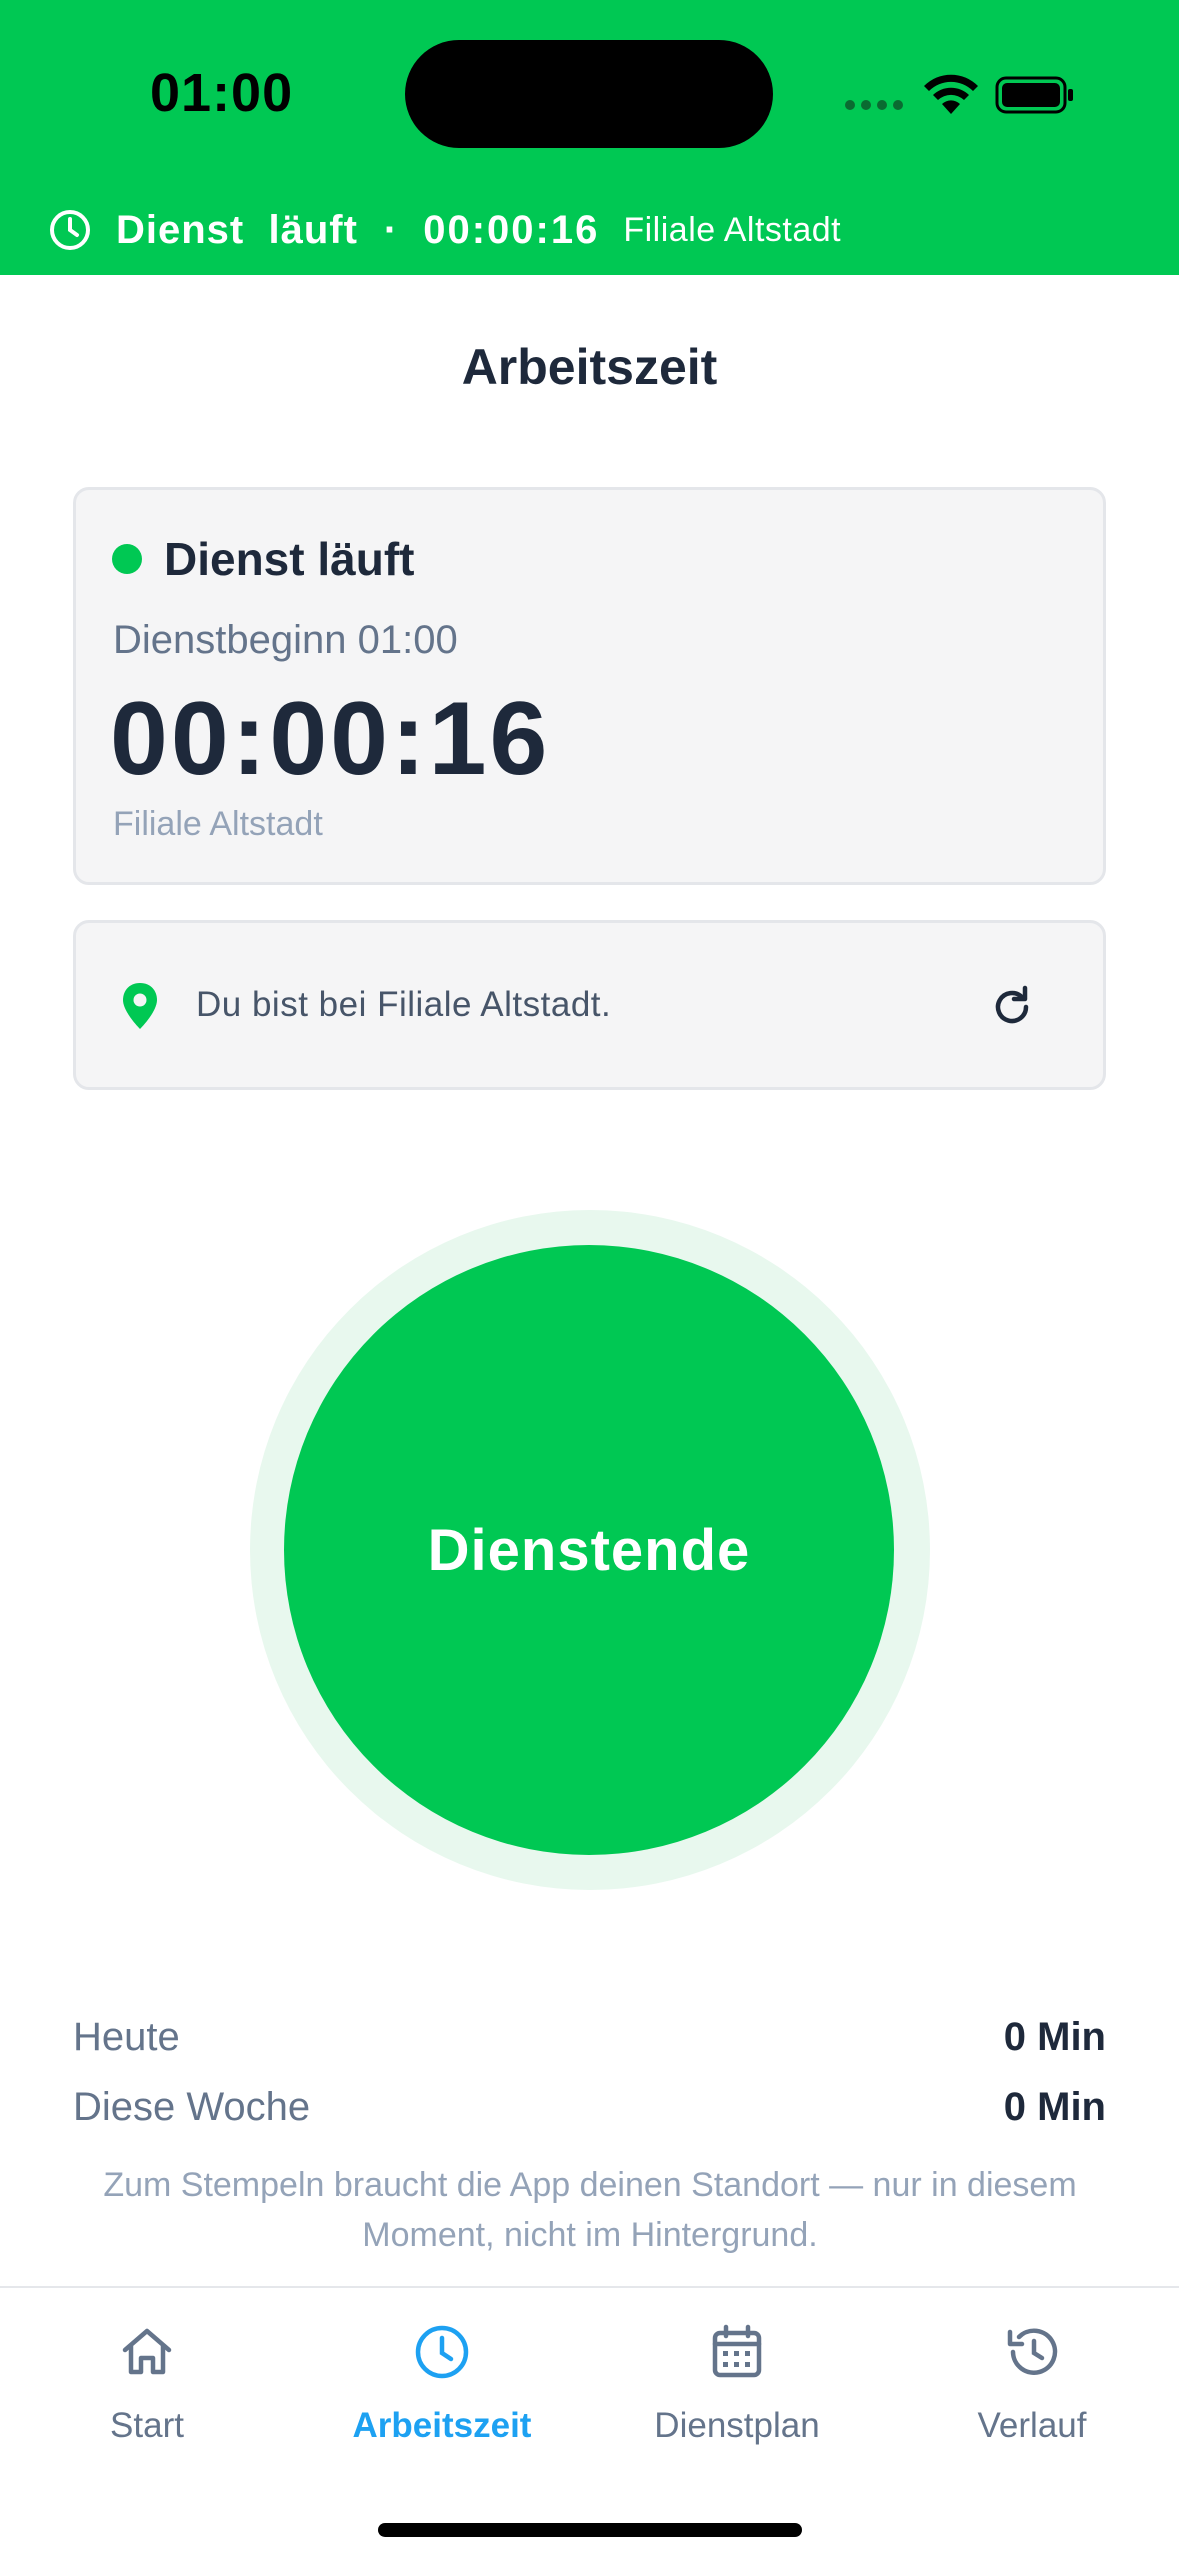  What do you see at coordinates (1034, 95) in the screenshot?
I see `battery-icon` at bounding box center [1034, 95].